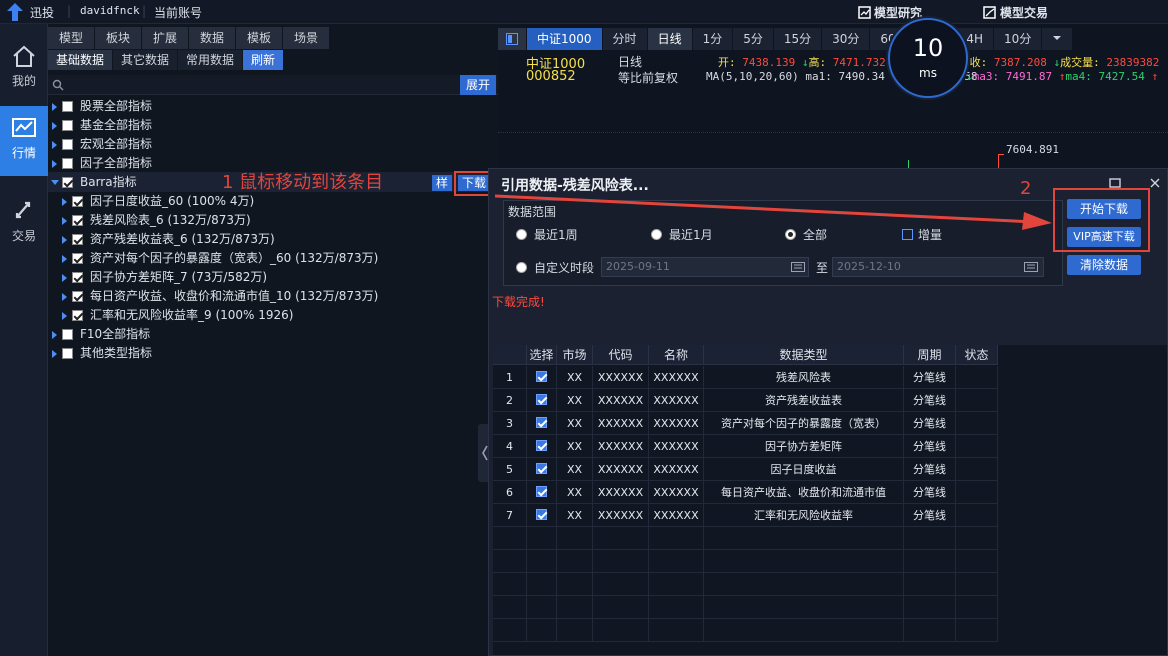 The height and width of the screenshot is (656, 1168). Describe the element at coordinates (81, 60) in the screenshot. I see `tab-basic-data: 基础数据` at that location.